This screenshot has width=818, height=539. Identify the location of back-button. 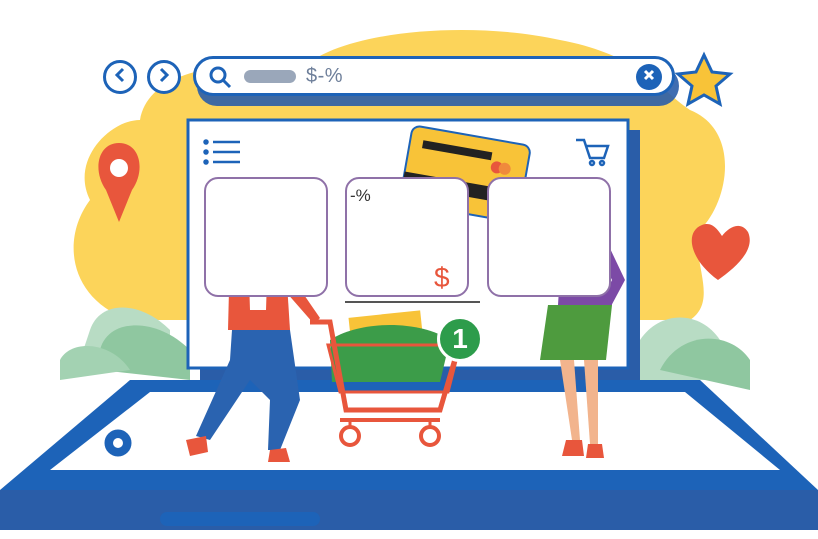
(120, 77).